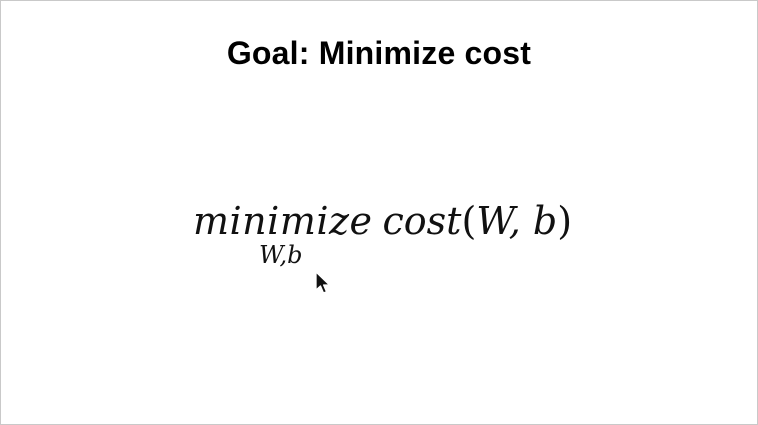 The height and width of the screenshot is (425, 758). I want to click on mouse-pointer-icon, so click(323, 282).